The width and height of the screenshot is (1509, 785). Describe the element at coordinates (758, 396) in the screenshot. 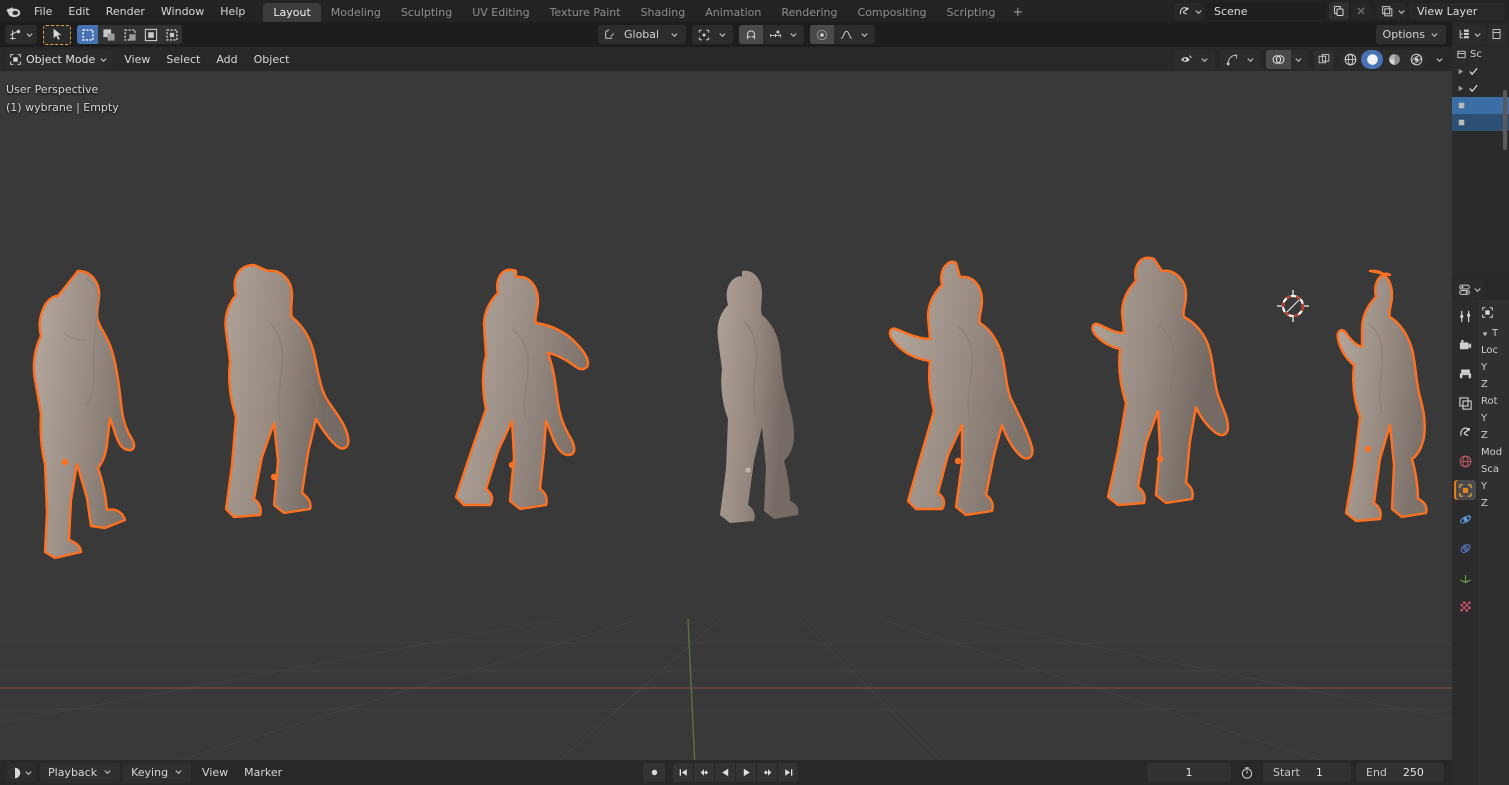

I see `figure-4-side-profile` at that location.